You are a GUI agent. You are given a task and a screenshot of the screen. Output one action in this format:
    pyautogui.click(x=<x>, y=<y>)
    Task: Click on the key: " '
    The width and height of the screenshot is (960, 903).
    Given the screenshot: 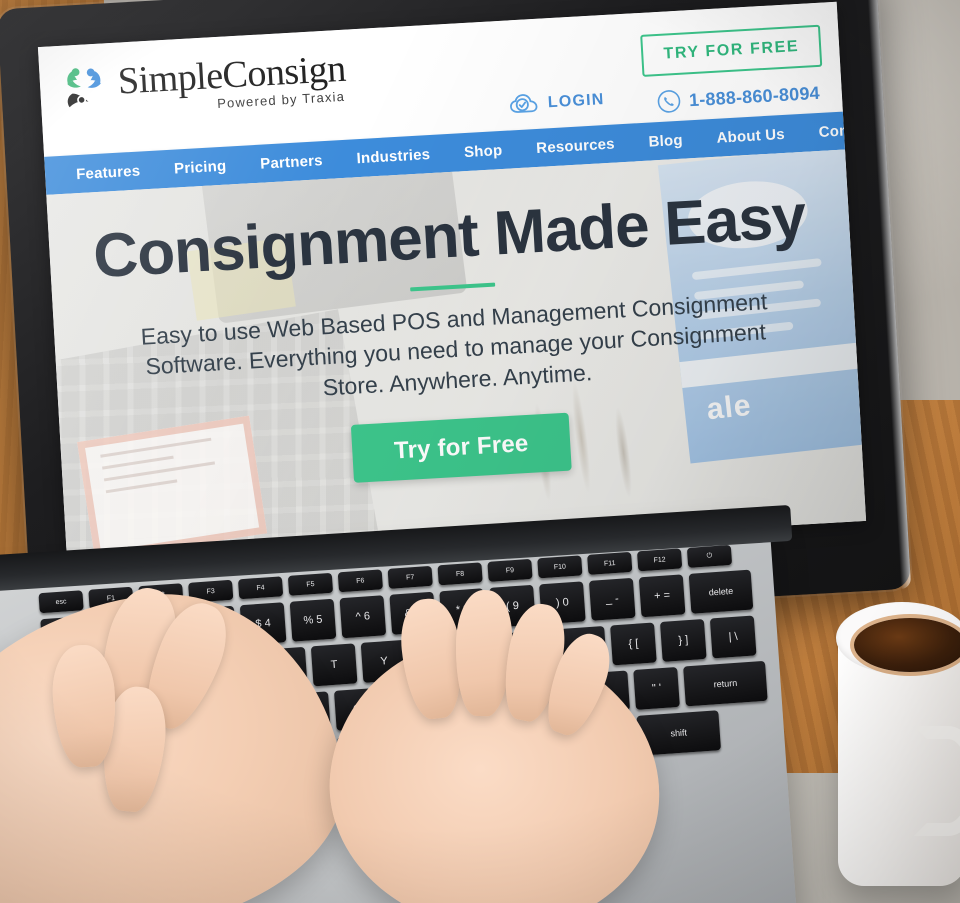 What is the action you would take?
    pyautogui.click(x=656, y=688)
    